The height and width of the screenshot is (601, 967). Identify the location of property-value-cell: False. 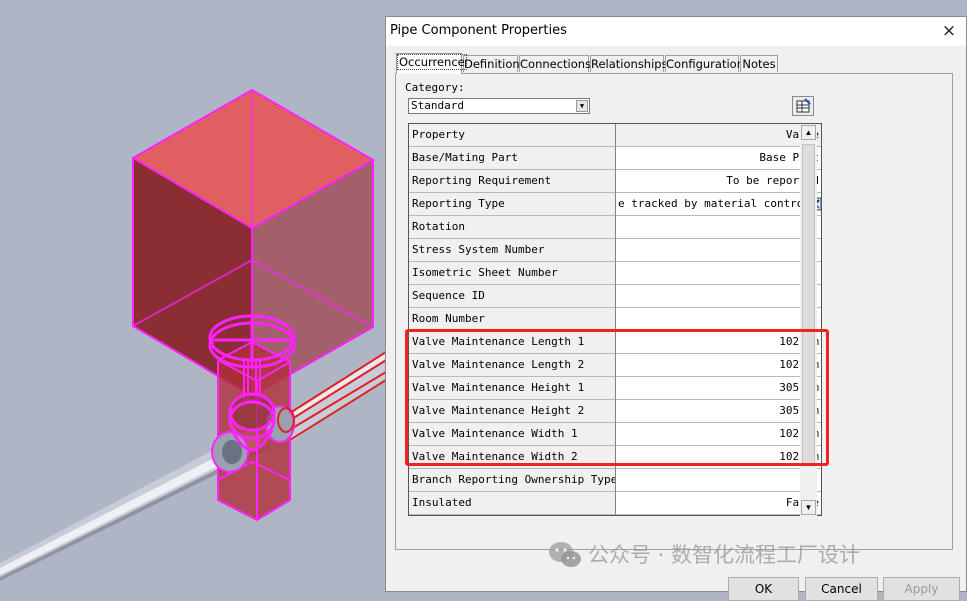
(718, 503).